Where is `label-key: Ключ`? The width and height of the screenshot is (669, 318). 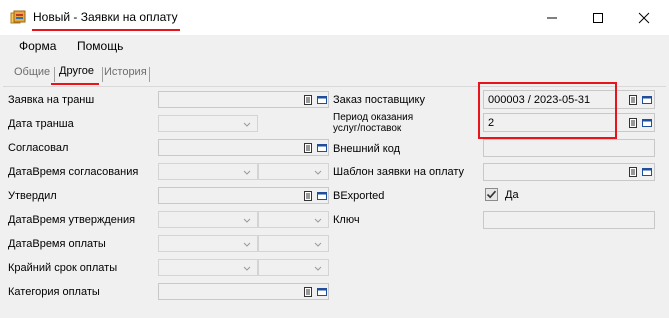 label-key: Ключ is located at coordinates (346, 220).